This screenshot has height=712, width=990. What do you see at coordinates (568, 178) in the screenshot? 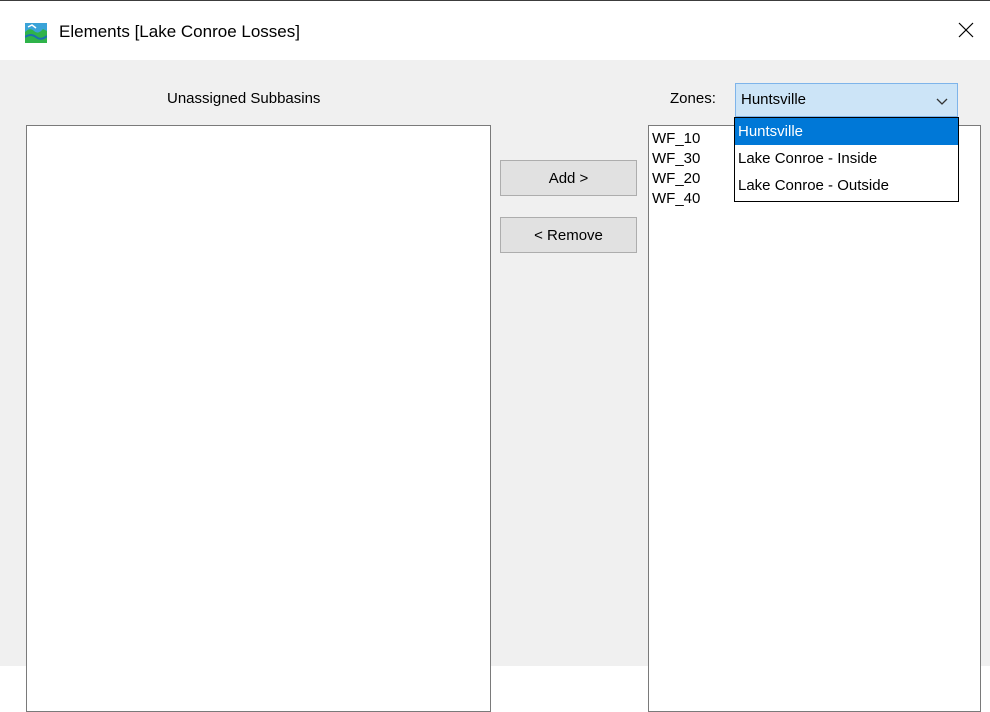
I see `add-button: Add >` at bounding box center [568, 178].